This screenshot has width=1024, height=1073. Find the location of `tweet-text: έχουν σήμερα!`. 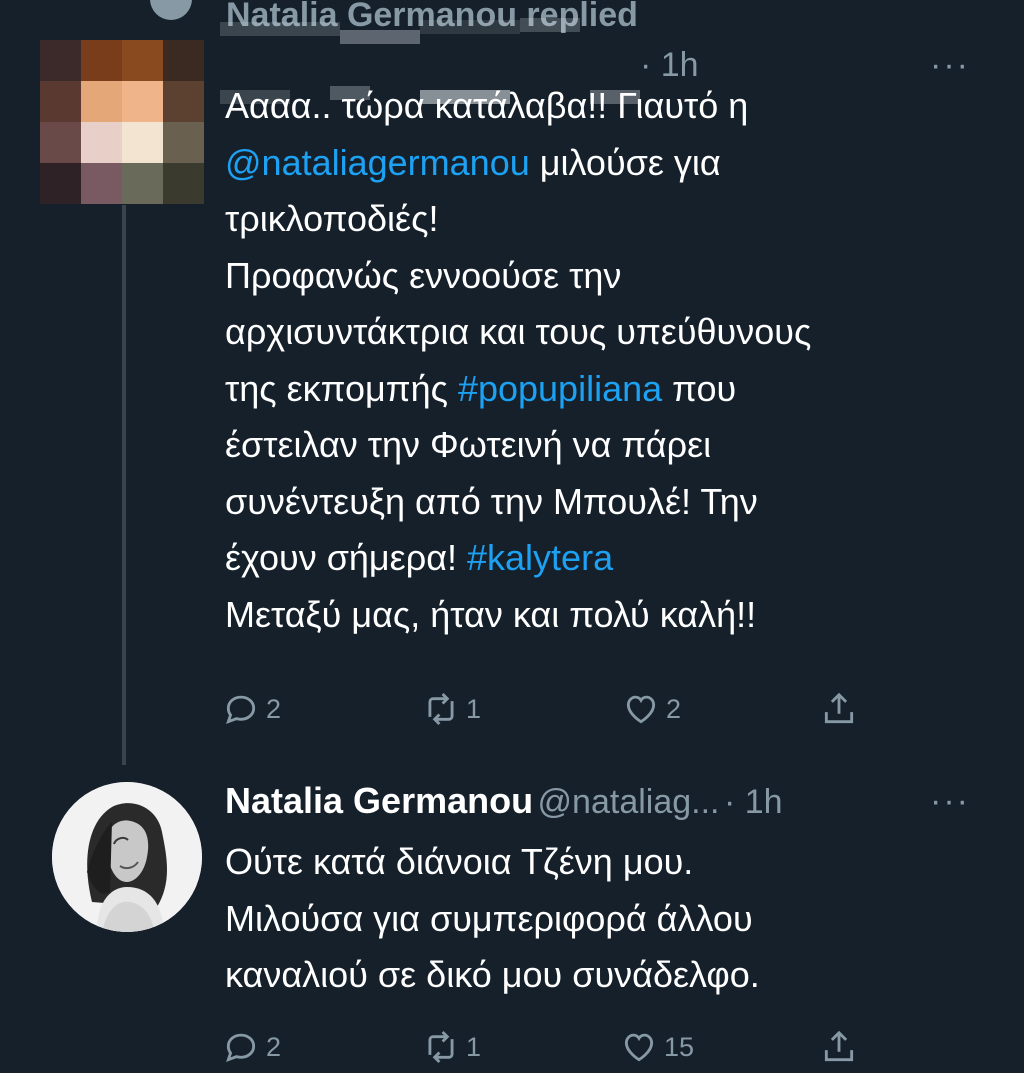

tweet-text: έχουν σήμερα! is located at coordinates (346, 557).